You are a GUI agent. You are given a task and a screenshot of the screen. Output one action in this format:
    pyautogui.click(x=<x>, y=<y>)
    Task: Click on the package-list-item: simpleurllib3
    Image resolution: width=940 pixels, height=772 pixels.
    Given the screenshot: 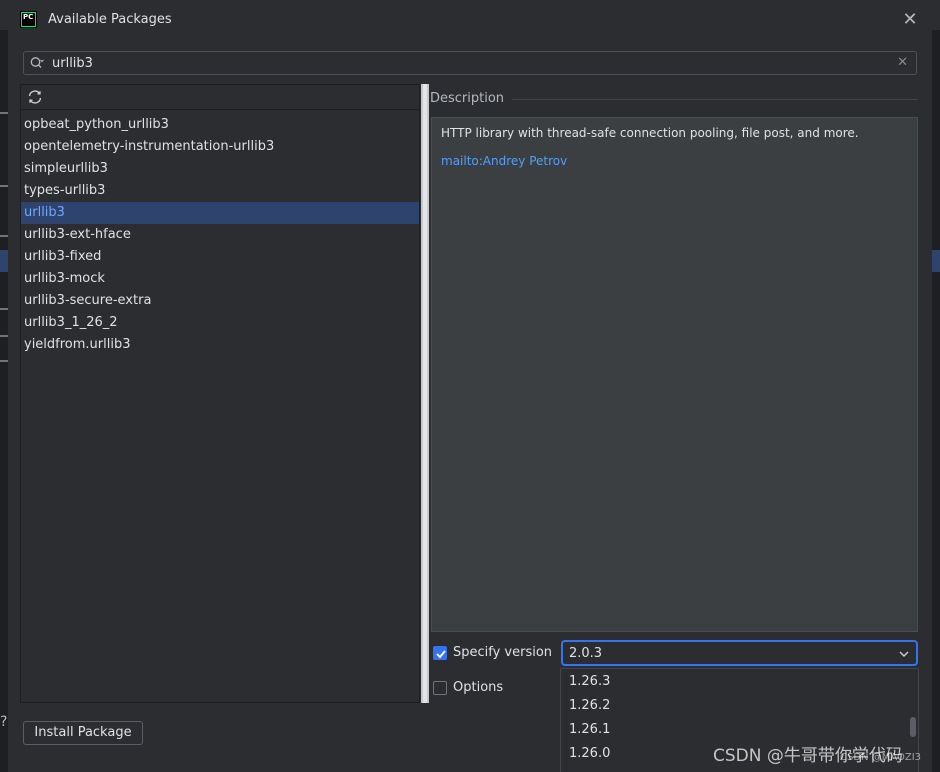 What is the action you would take?
    pyautogui.click(x=220, y=169)
    